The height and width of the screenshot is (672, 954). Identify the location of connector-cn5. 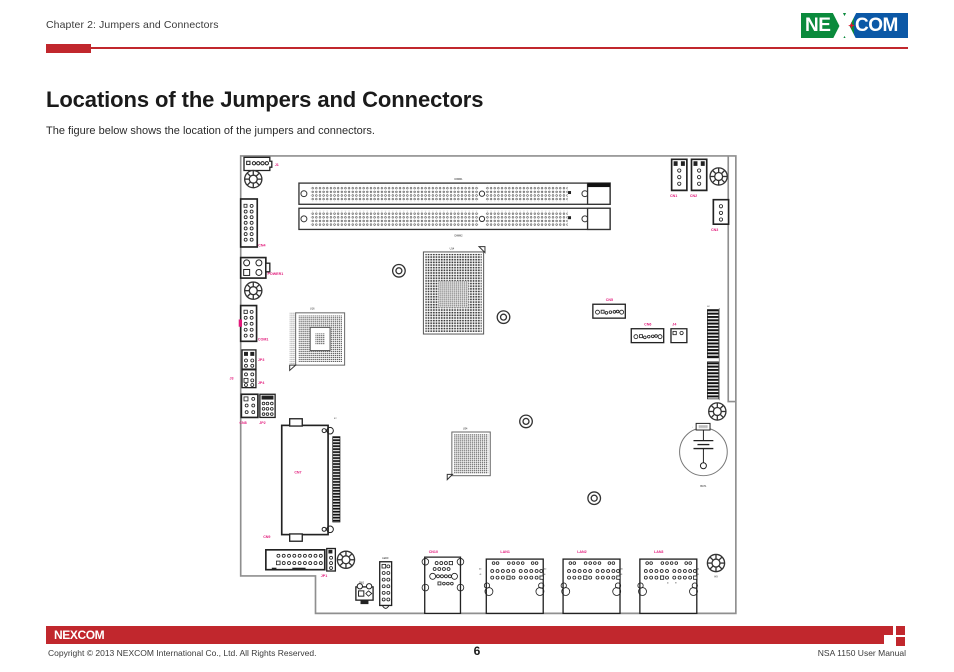
(609, 311).